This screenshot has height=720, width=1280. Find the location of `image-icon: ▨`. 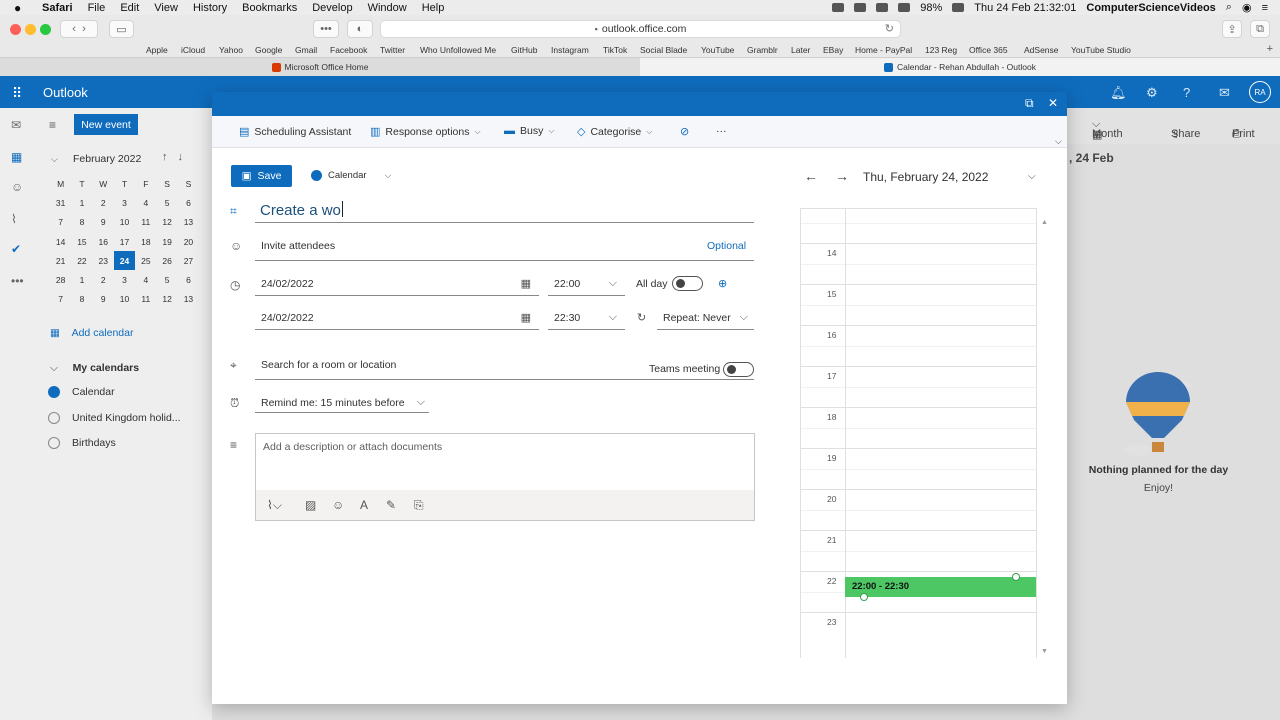

image-icon: ▨ is located at coordinates (310, 505).